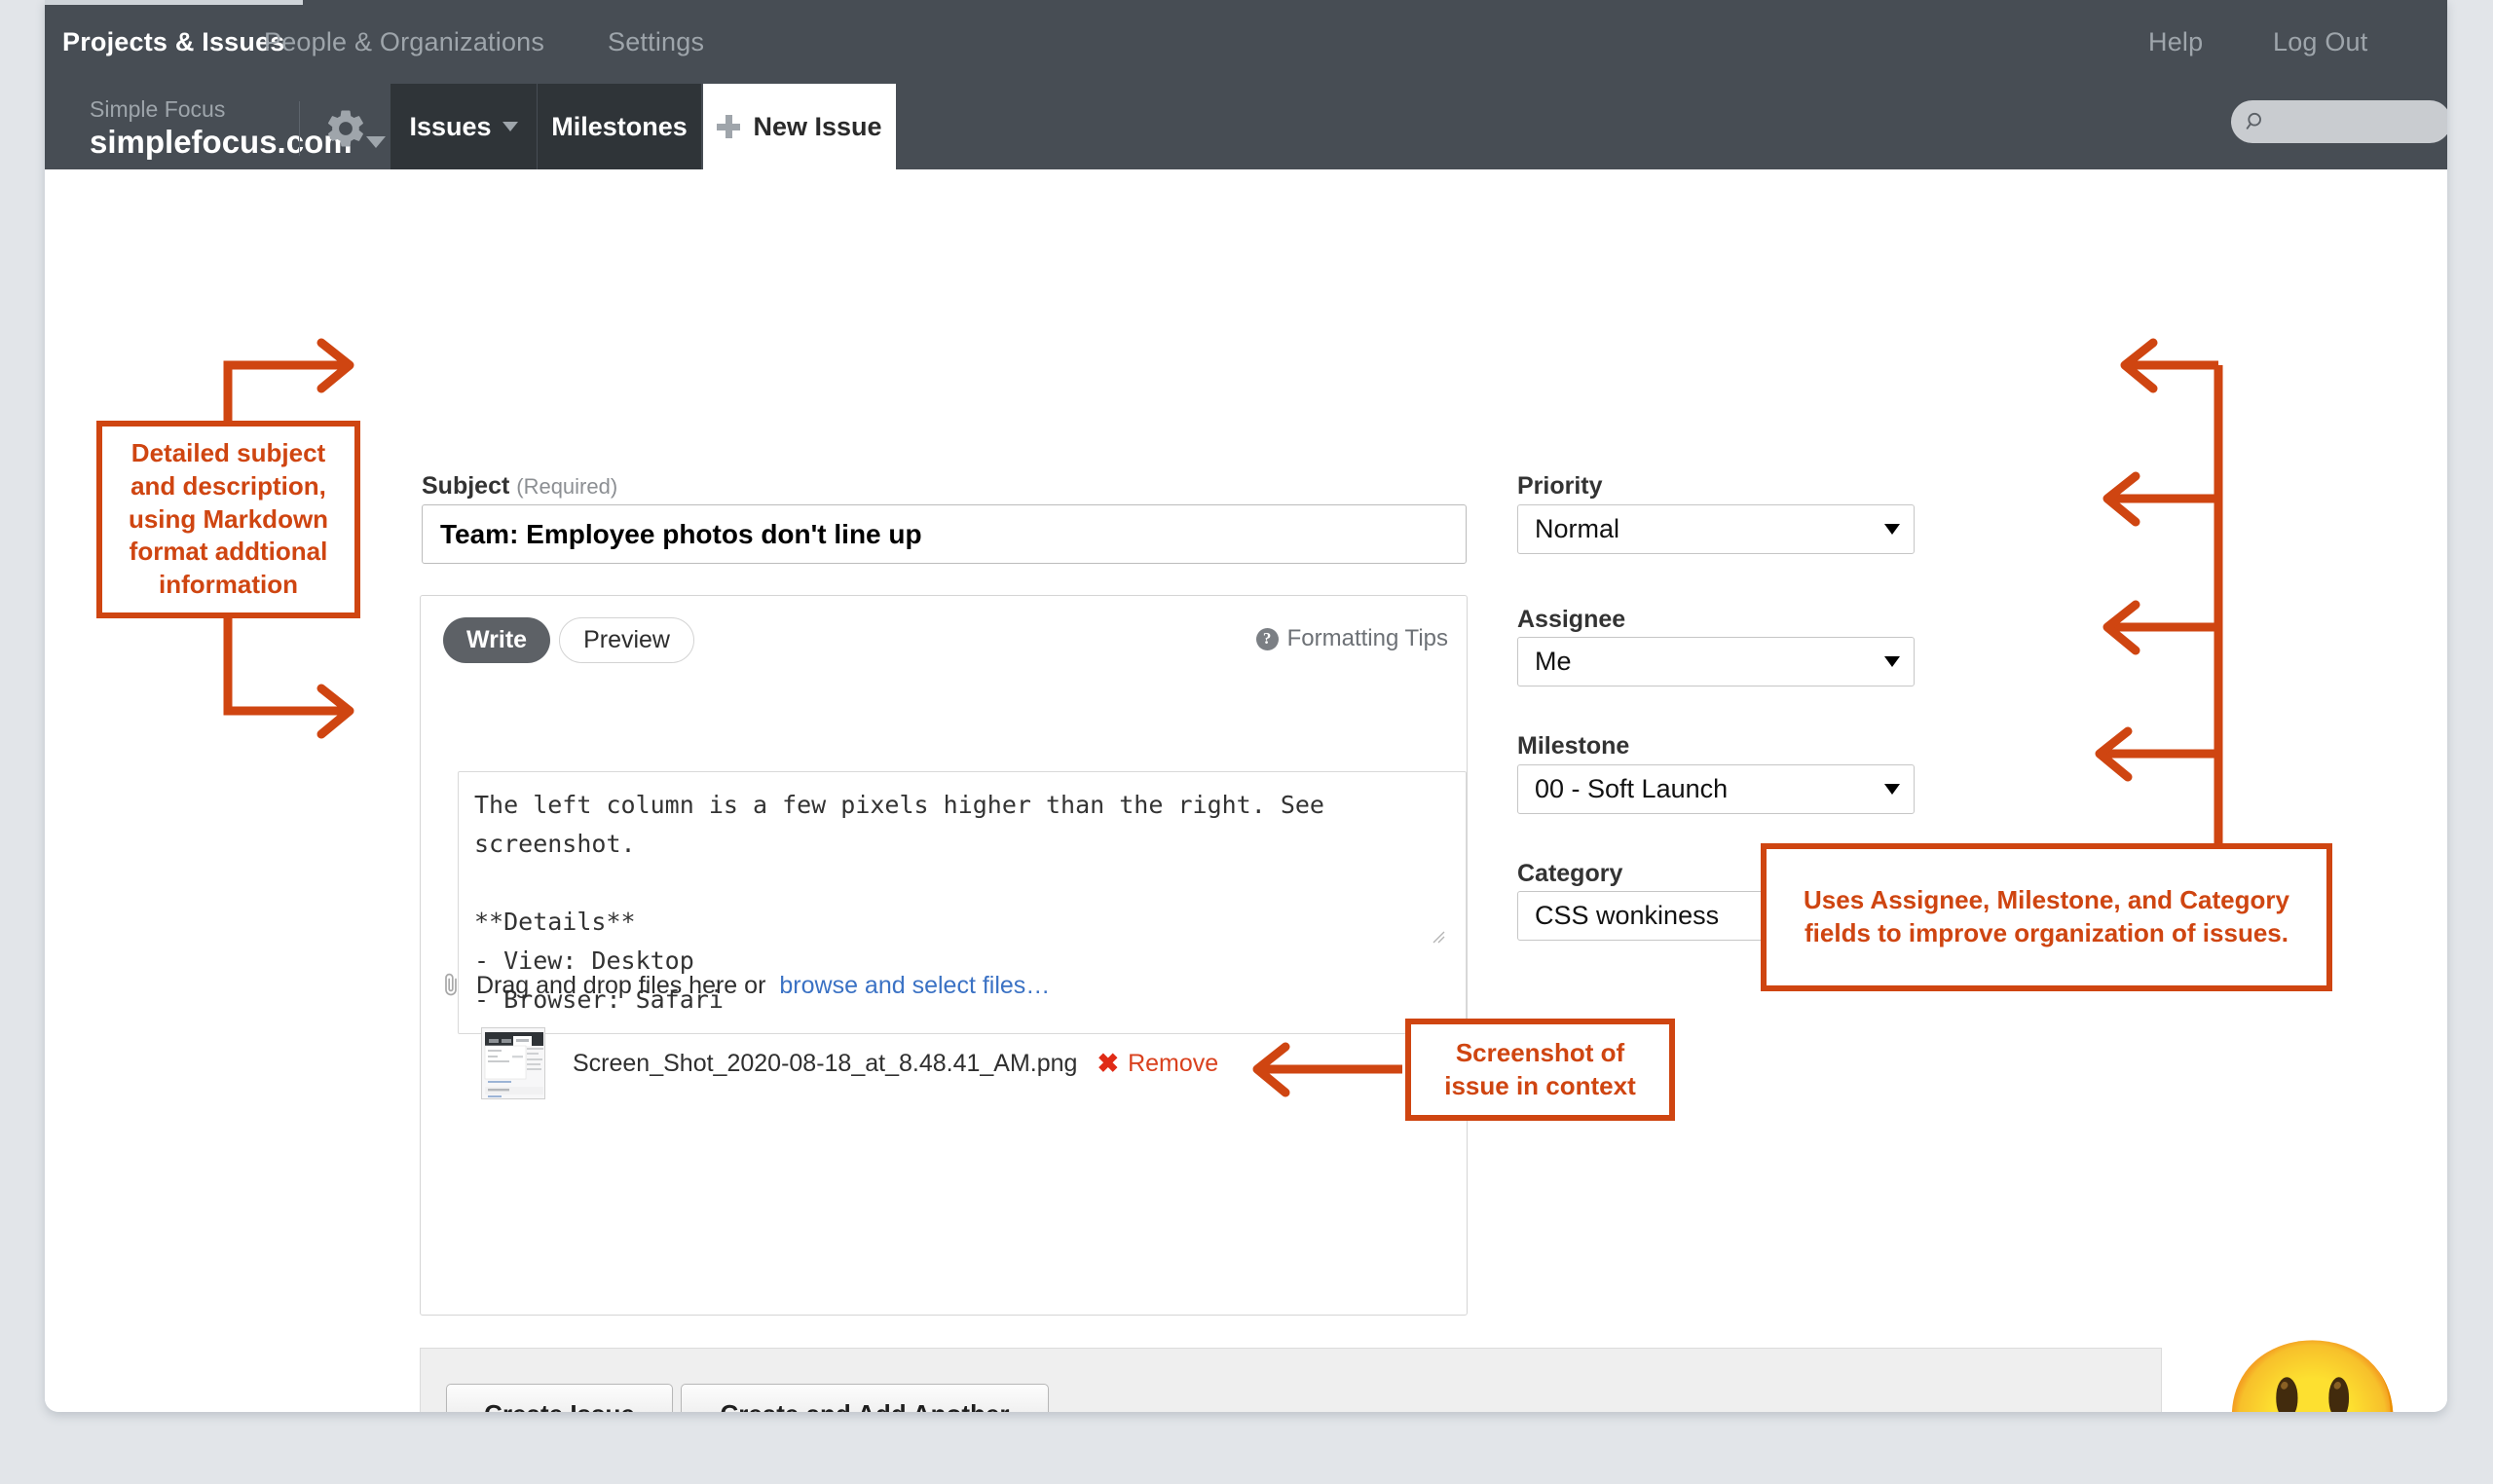 Image resolution: width=2493 pixels, height=1484 pixels. Describe the element at coordinates (559, 1406) in the screenshot. I see `create-issue-label: Create Issue` at that location.